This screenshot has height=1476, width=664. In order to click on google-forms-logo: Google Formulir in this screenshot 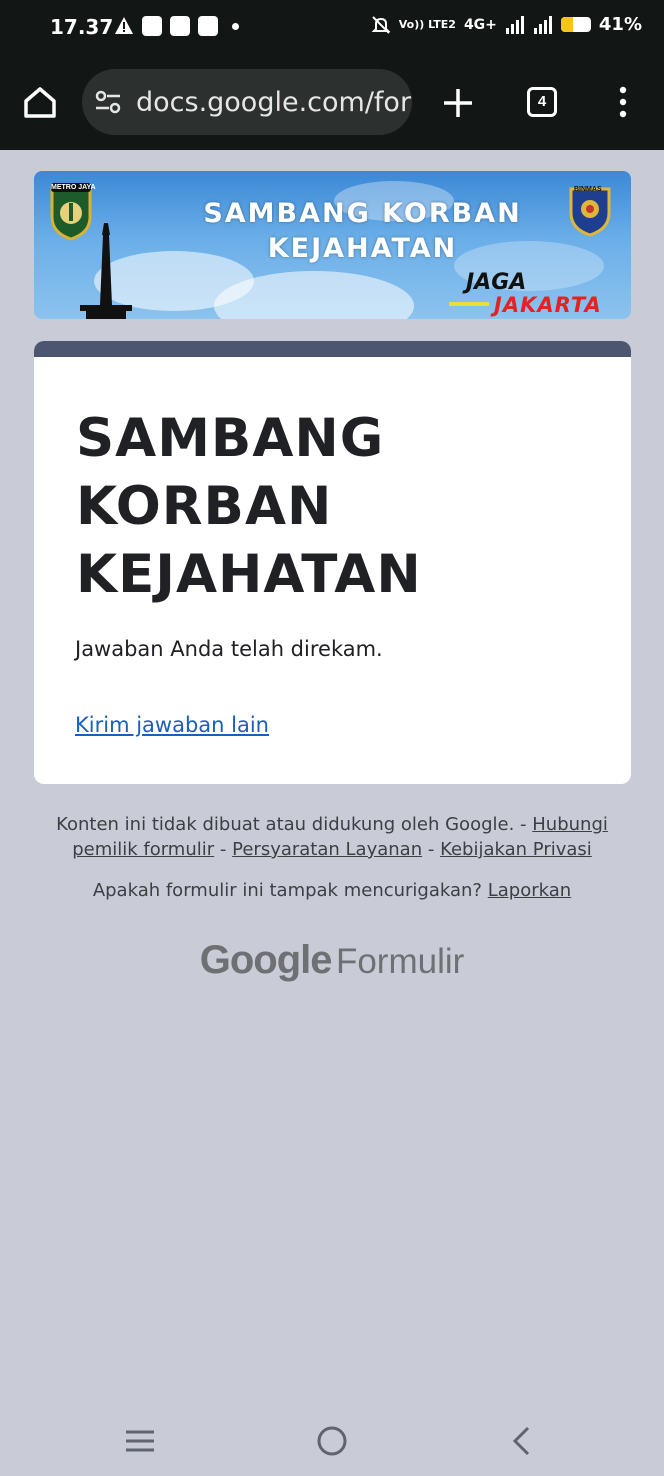, I will do `click(332, 960)`.